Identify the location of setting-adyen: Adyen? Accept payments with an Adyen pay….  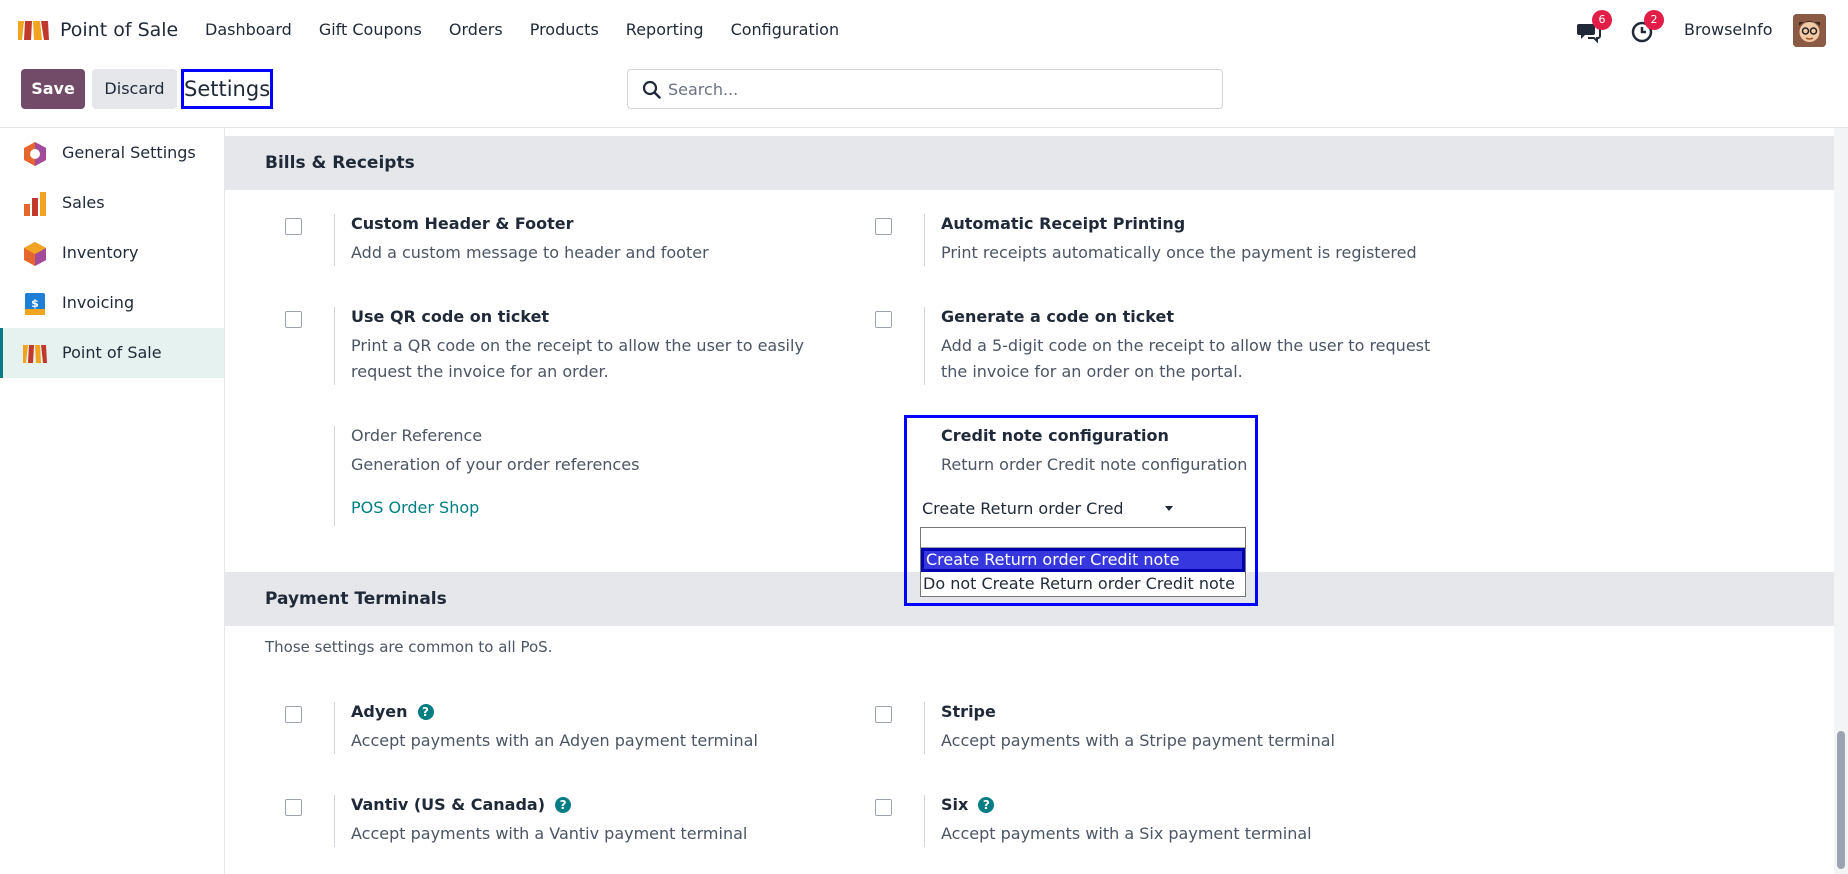
(565, 728).